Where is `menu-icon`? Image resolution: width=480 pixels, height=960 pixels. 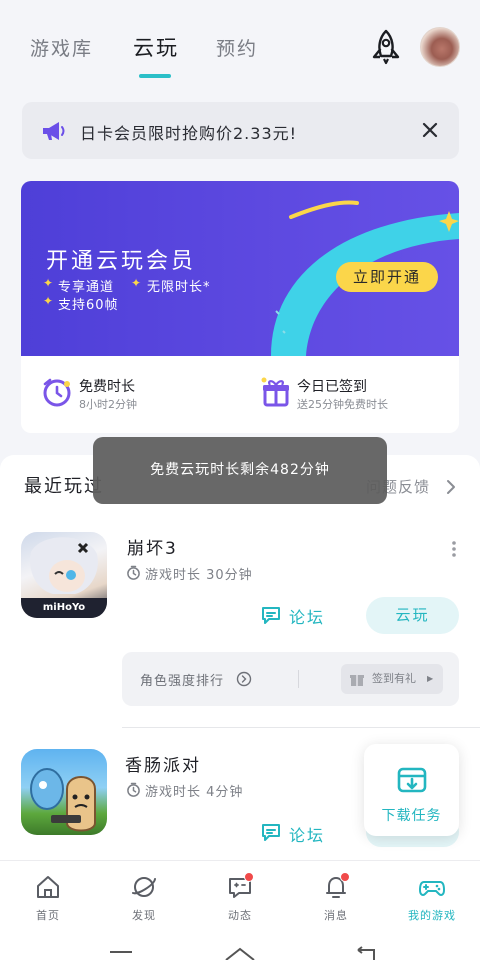
menu-icon is located at coordinates (121, 955).